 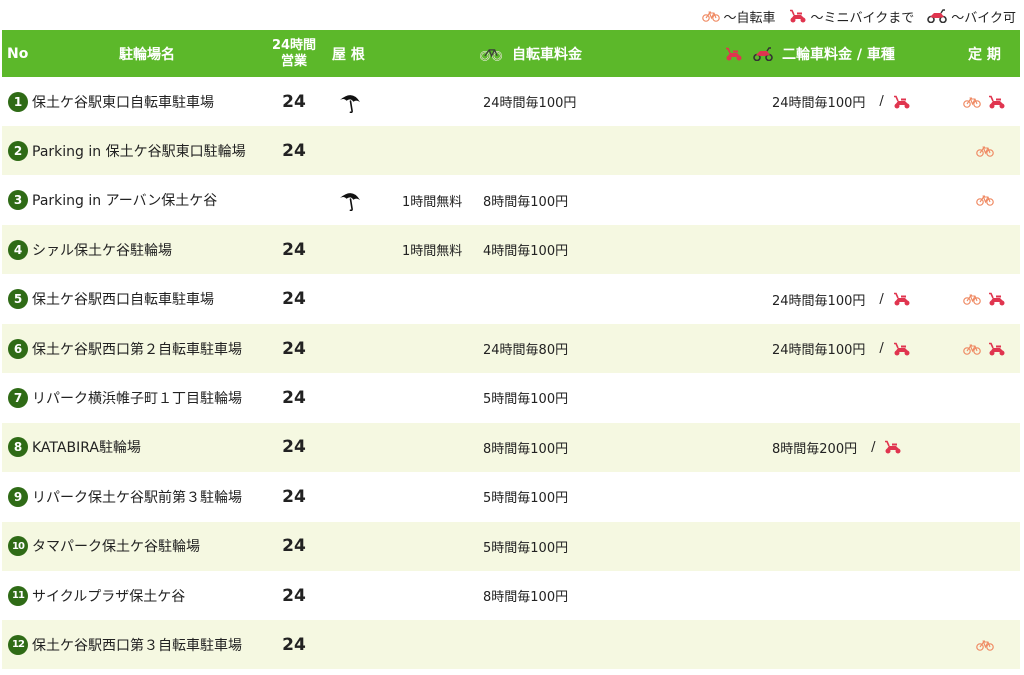 What do you see at coordinates (102, 250) in the screenshot?
I see `parking-name: シァル保土ケ谷駐輪場` at bounding box center [102, 250].